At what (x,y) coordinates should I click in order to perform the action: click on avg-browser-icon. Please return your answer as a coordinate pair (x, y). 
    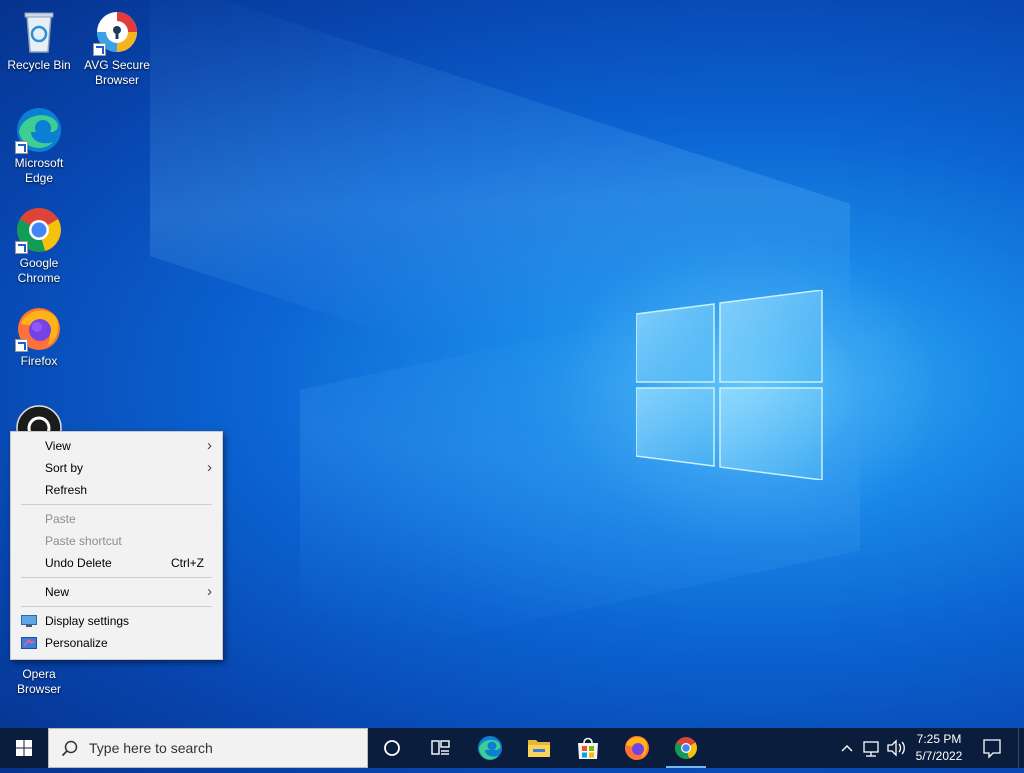
    Looking at the image, I should click on (117, 32).